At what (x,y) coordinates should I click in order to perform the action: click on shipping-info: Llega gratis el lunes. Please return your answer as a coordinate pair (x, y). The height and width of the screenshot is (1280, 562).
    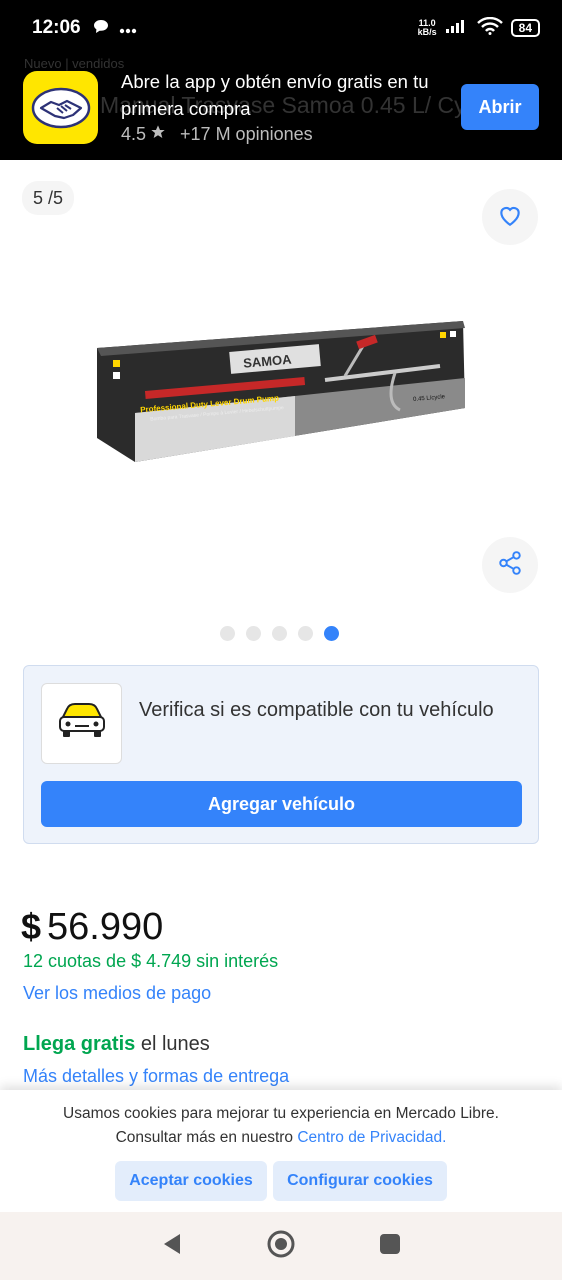
    Looking at the image, I should click on (116, 1044).